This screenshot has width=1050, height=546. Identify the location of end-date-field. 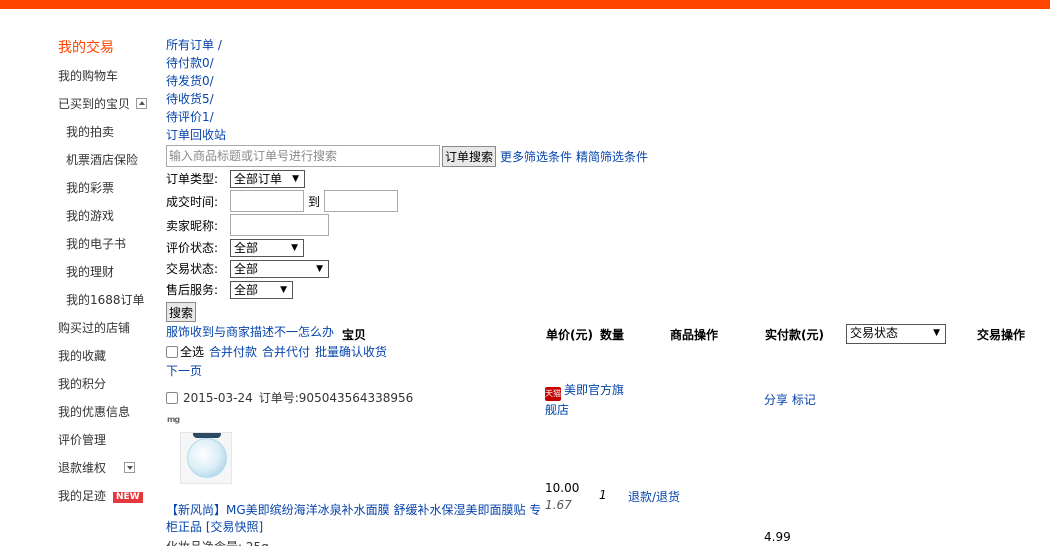
(361, 201).